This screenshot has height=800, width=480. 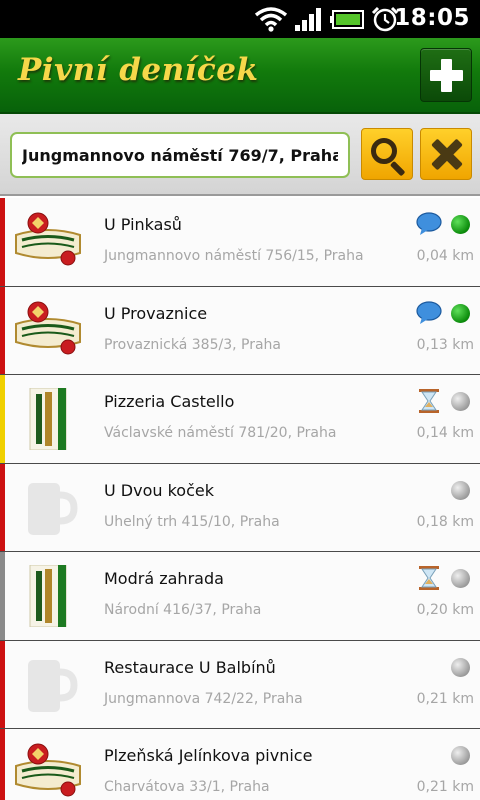 I want to click on app-header: Pivní deníček, so click(x=240, y=76).